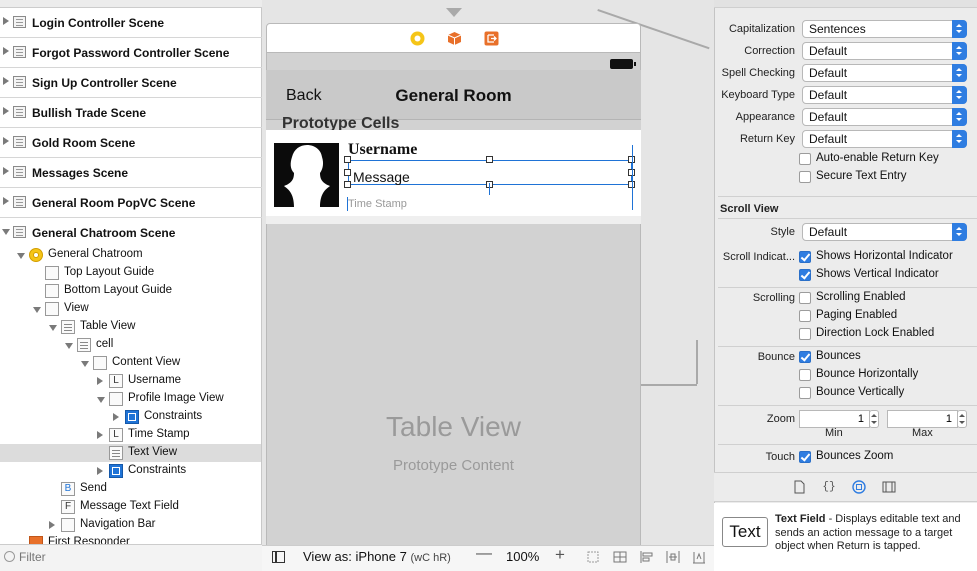  I want to click on scene-row: Gold Room Scene, so click(131, 143).